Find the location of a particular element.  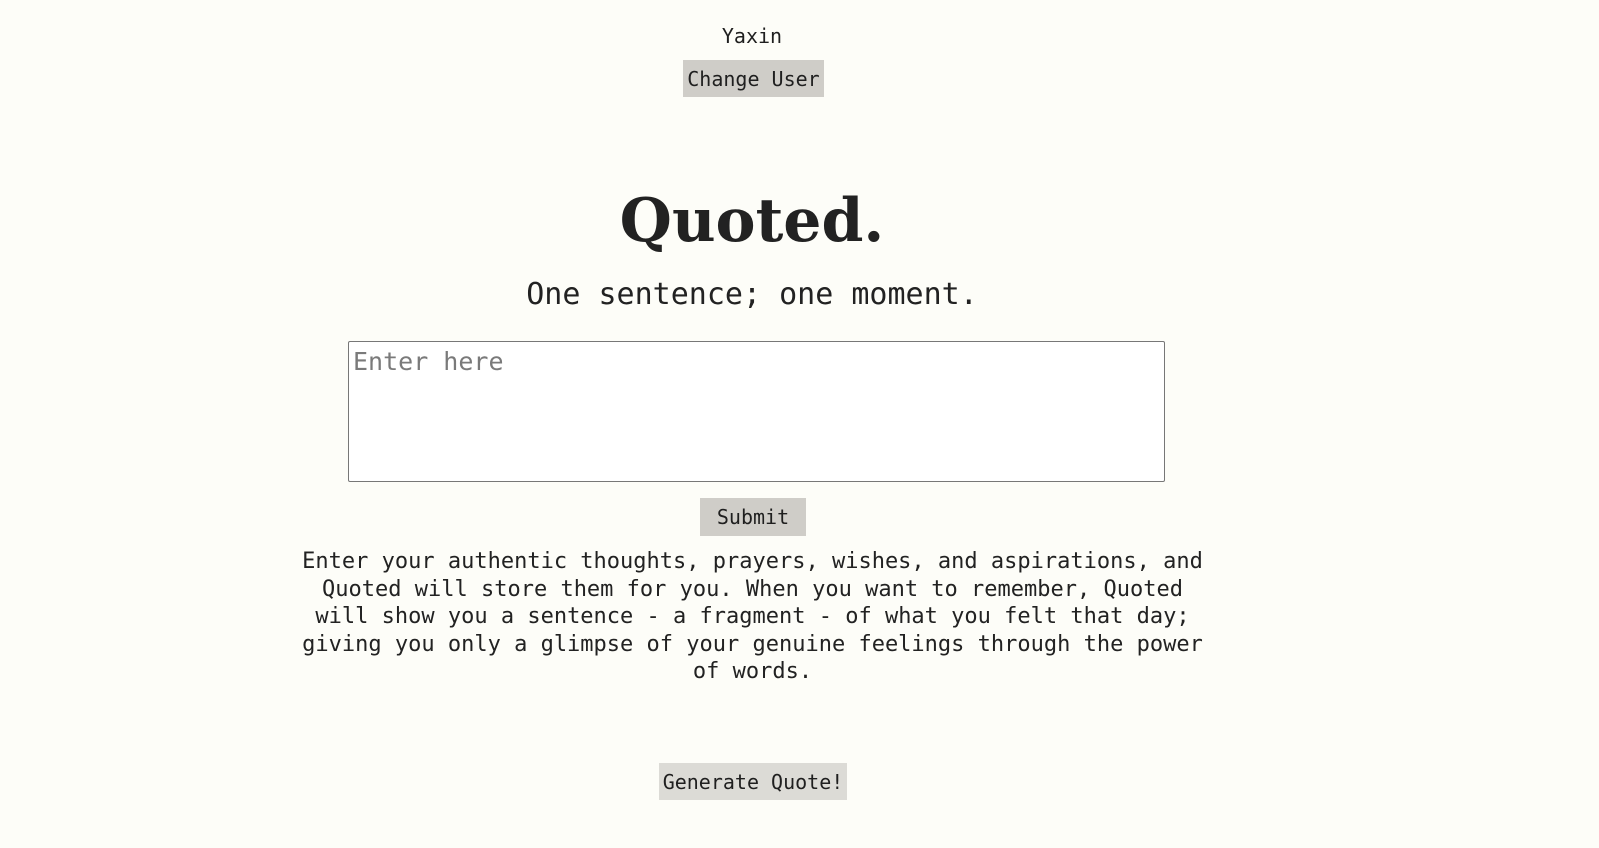

page-title: Quoted. is located at coordinates (752, 221).